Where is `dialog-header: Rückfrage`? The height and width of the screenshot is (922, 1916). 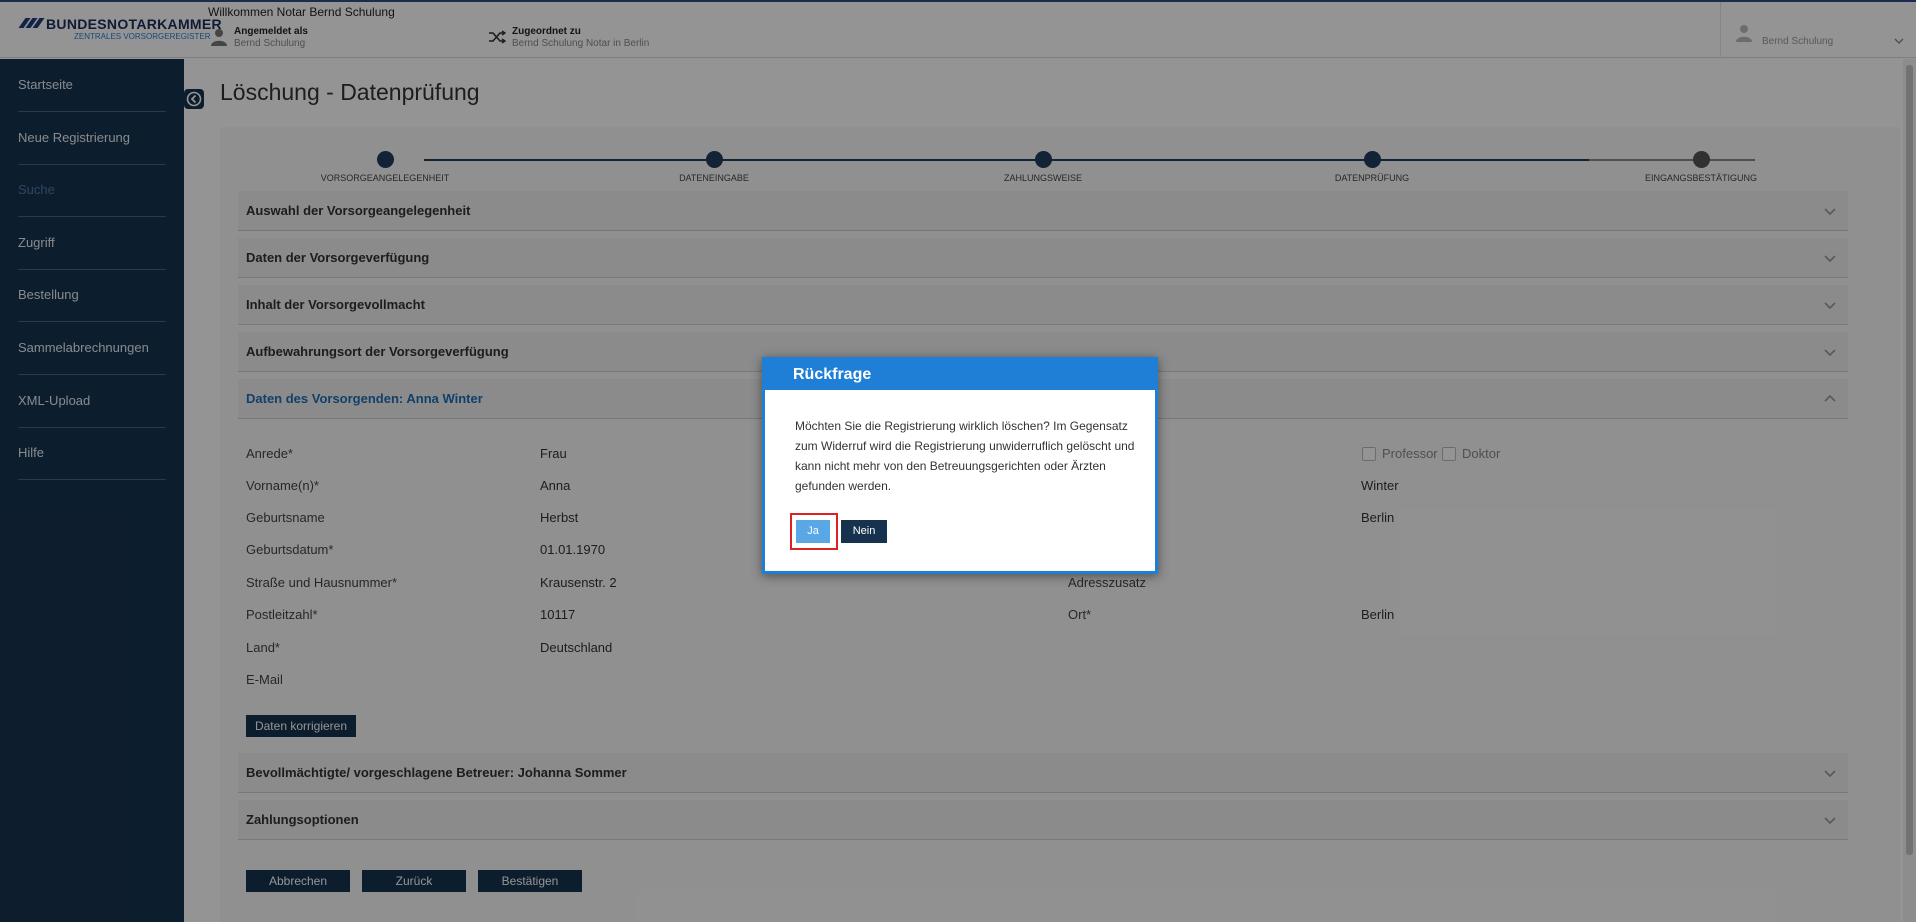 dialog-header: Rückfrage is located at coordinates (960, 375).